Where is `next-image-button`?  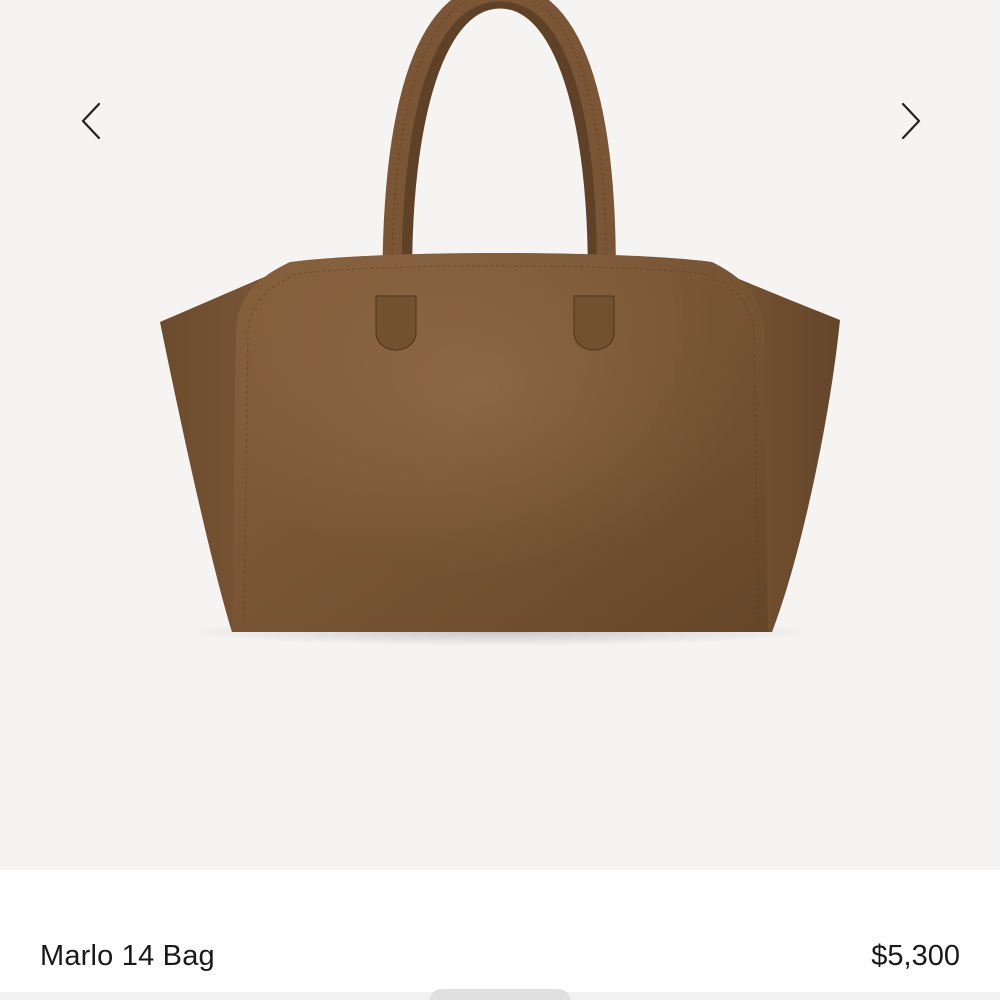 next-image-button is located at coordinates (911, 121).